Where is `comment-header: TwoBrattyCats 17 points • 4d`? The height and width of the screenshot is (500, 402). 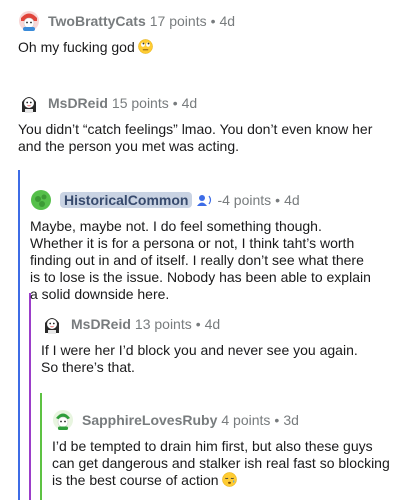 comment-header: TwoBrattyCats 17 points • 4d is located at coordinates (203, 21).